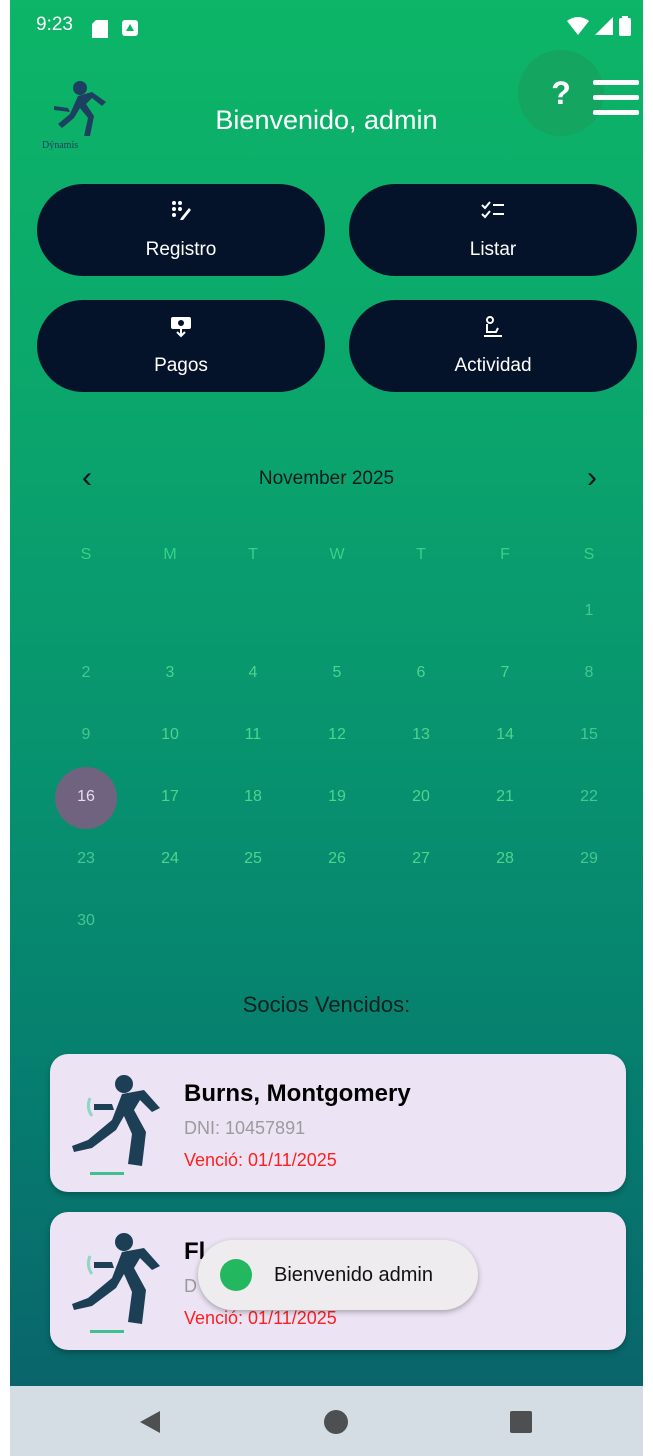 The height and width of the screenshot is (1456, 653). What do you see at coordinates (505, 554) in the screenshot?
I see `weekday-label: F` at bounding box center [505, 554].